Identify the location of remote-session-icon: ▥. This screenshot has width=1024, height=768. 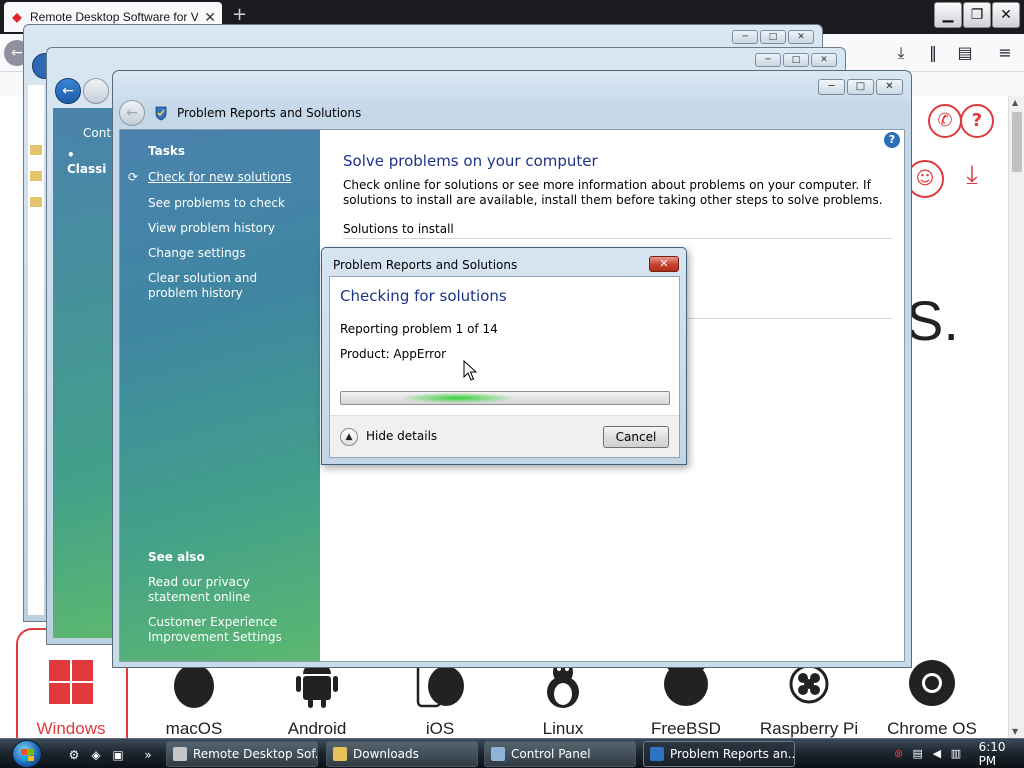
(955, 754).